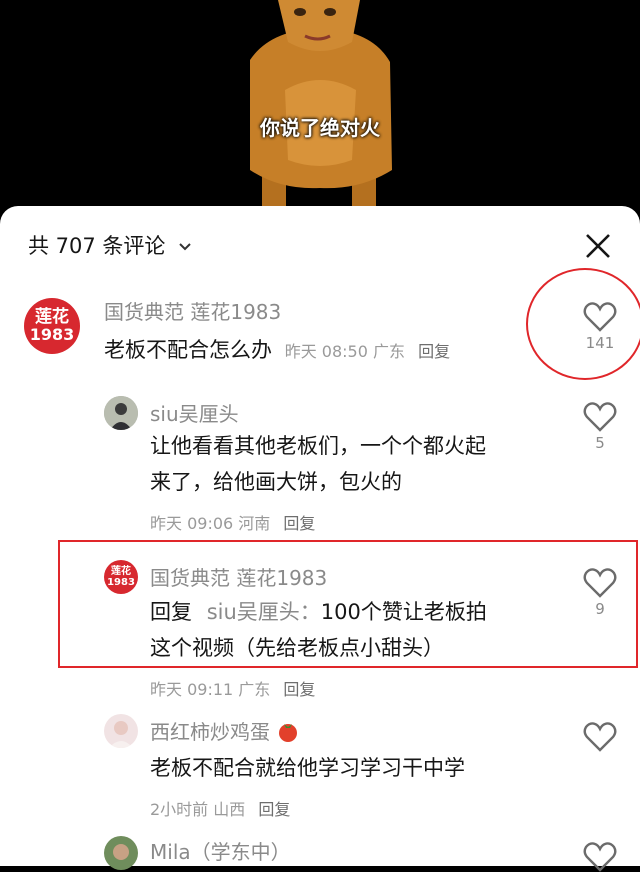 The width and height of the screenshot is (640, 872). I want to click on close-icon, so click(598, 246).